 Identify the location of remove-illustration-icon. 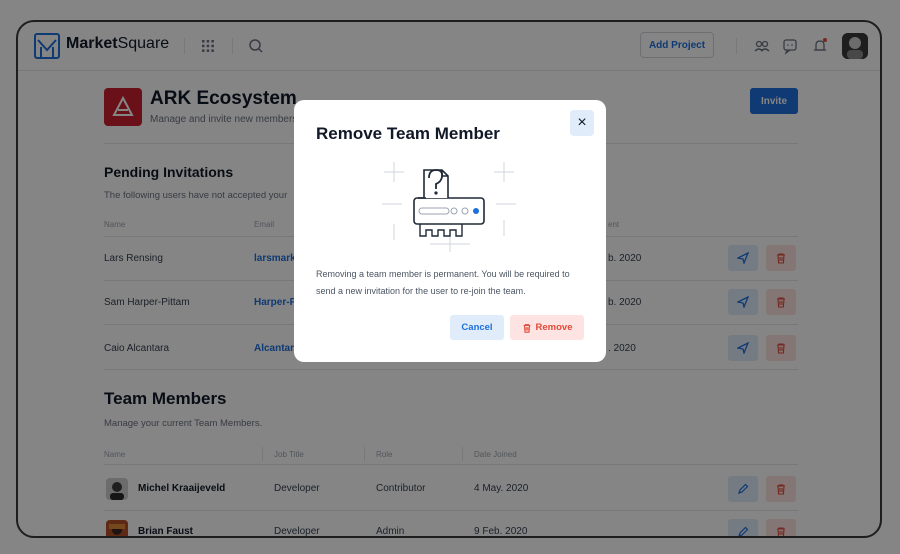
(449, 207).